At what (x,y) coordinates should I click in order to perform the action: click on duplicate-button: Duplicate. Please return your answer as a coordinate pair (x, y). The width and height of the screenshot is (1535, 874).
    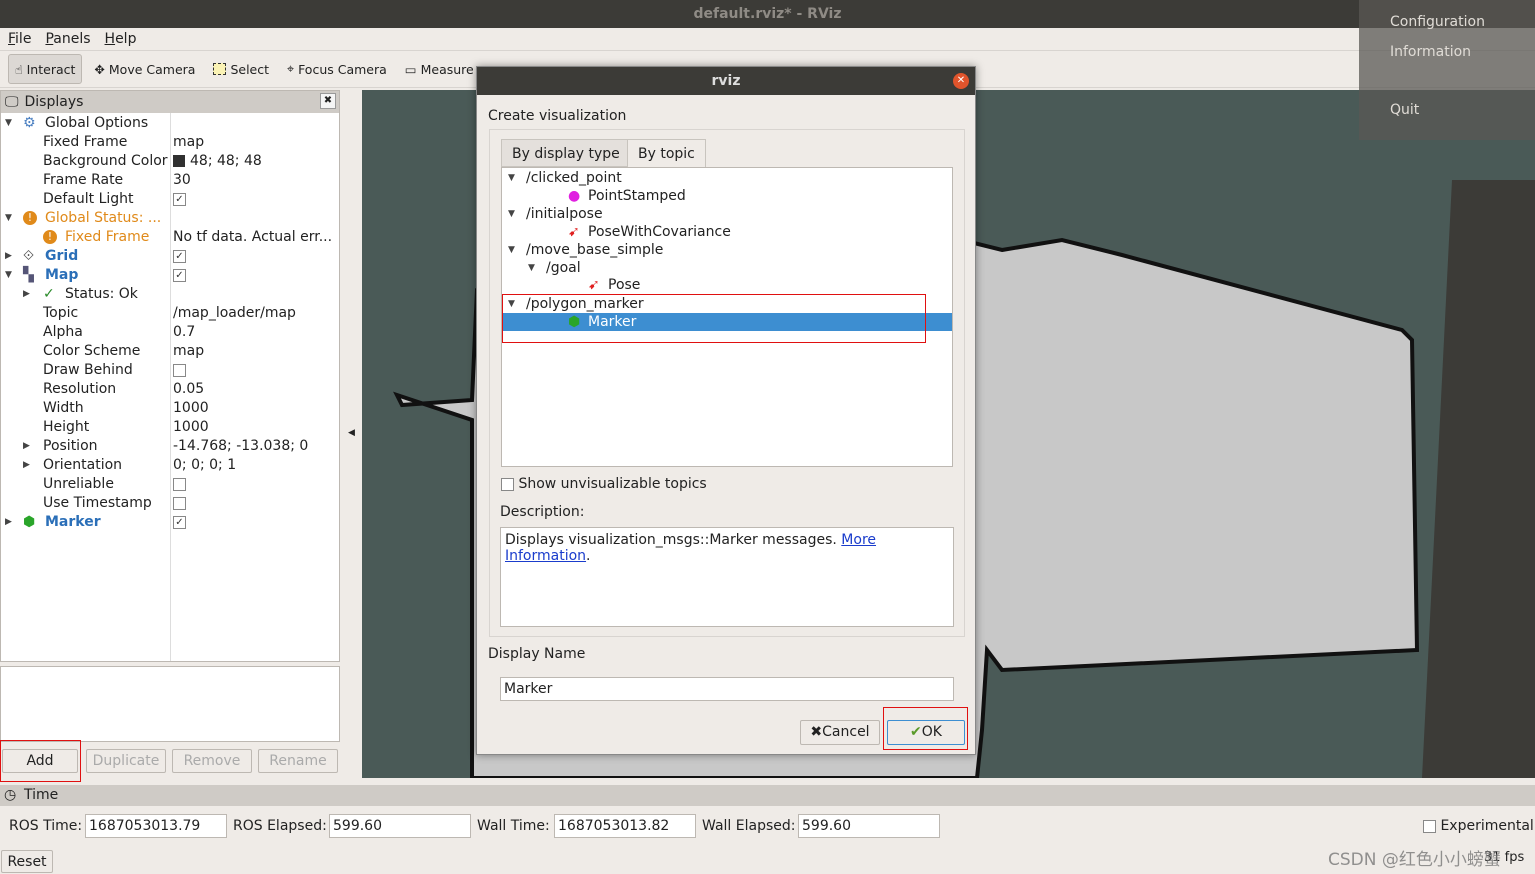
    Looking at the image, I should click on (126, 761).